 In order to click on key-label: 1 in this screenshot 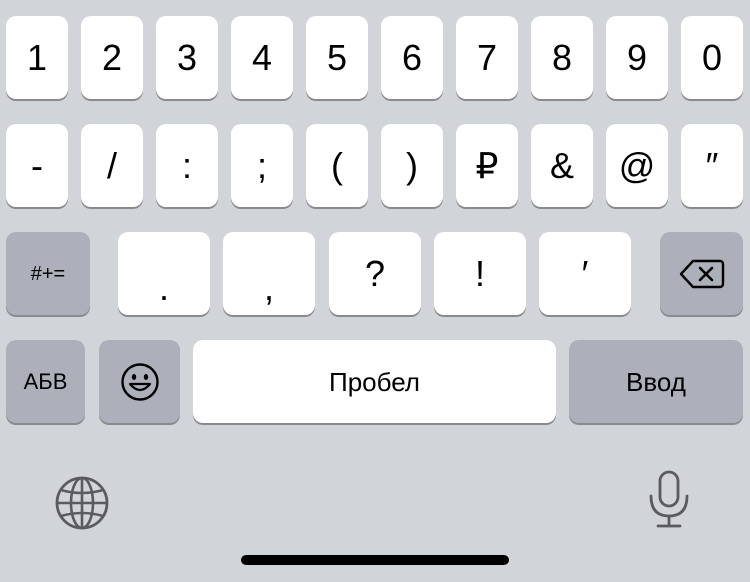, I will do `click(37, 57)`.